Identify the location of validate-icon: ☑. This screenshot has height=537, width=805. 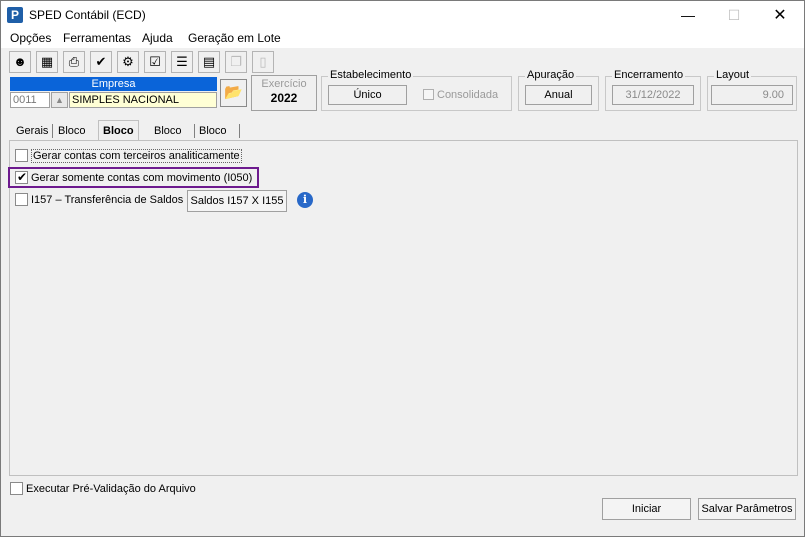
(155, 62).